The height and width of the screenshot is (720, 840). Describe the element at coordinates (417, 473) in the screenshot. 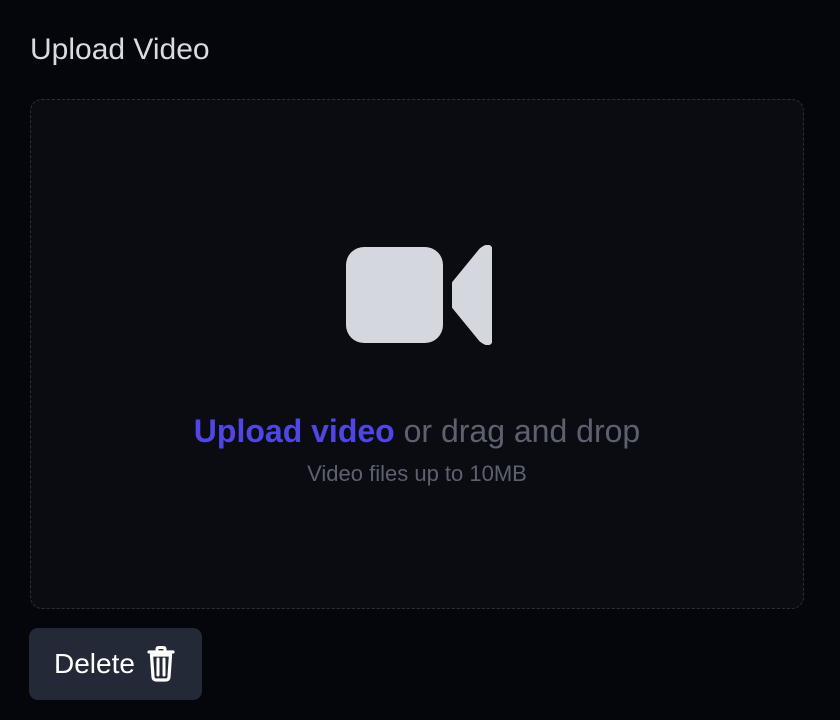

I see `file-size-hint: Video files up to 10MB` at that location.